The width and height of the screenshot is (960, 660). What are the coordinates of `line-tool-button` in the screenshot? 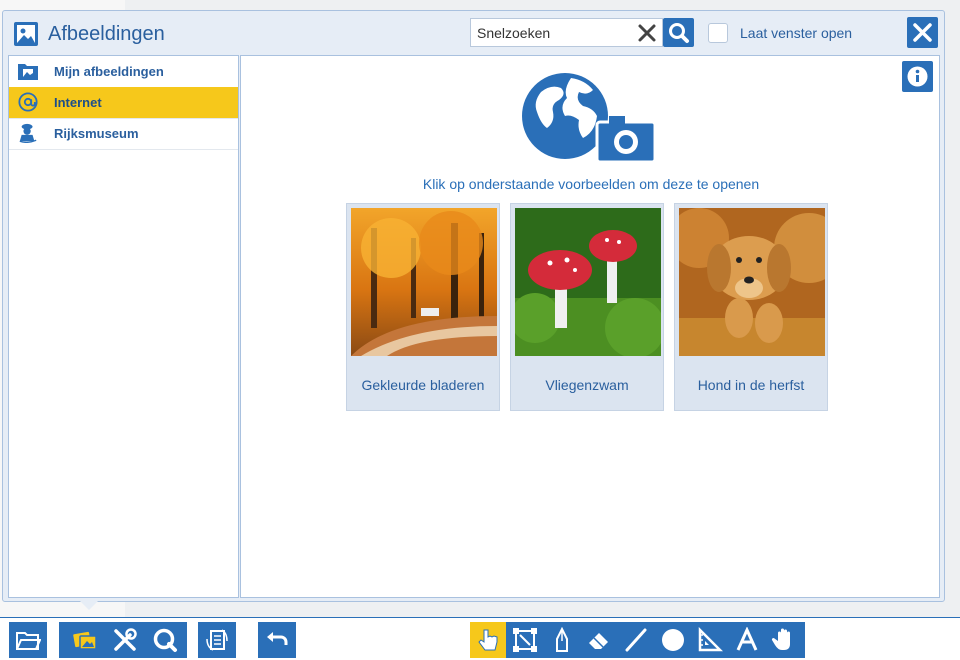 It's located at (636, 640).